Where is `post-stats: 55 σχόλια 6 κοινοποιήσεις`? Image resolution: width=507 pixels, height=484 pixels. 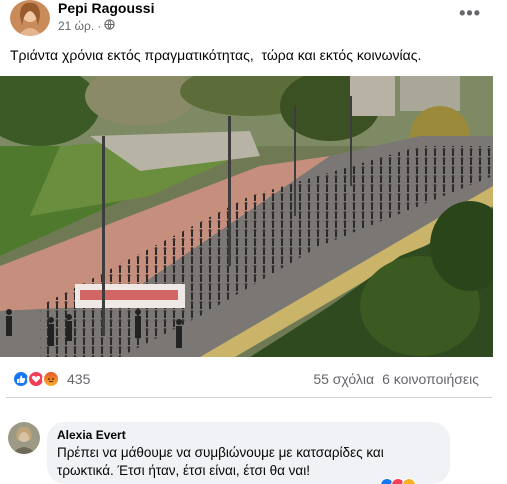 post-stats: 55 σχόλια 6 κοινοποιήσεις is located at coordinates (396, 379).